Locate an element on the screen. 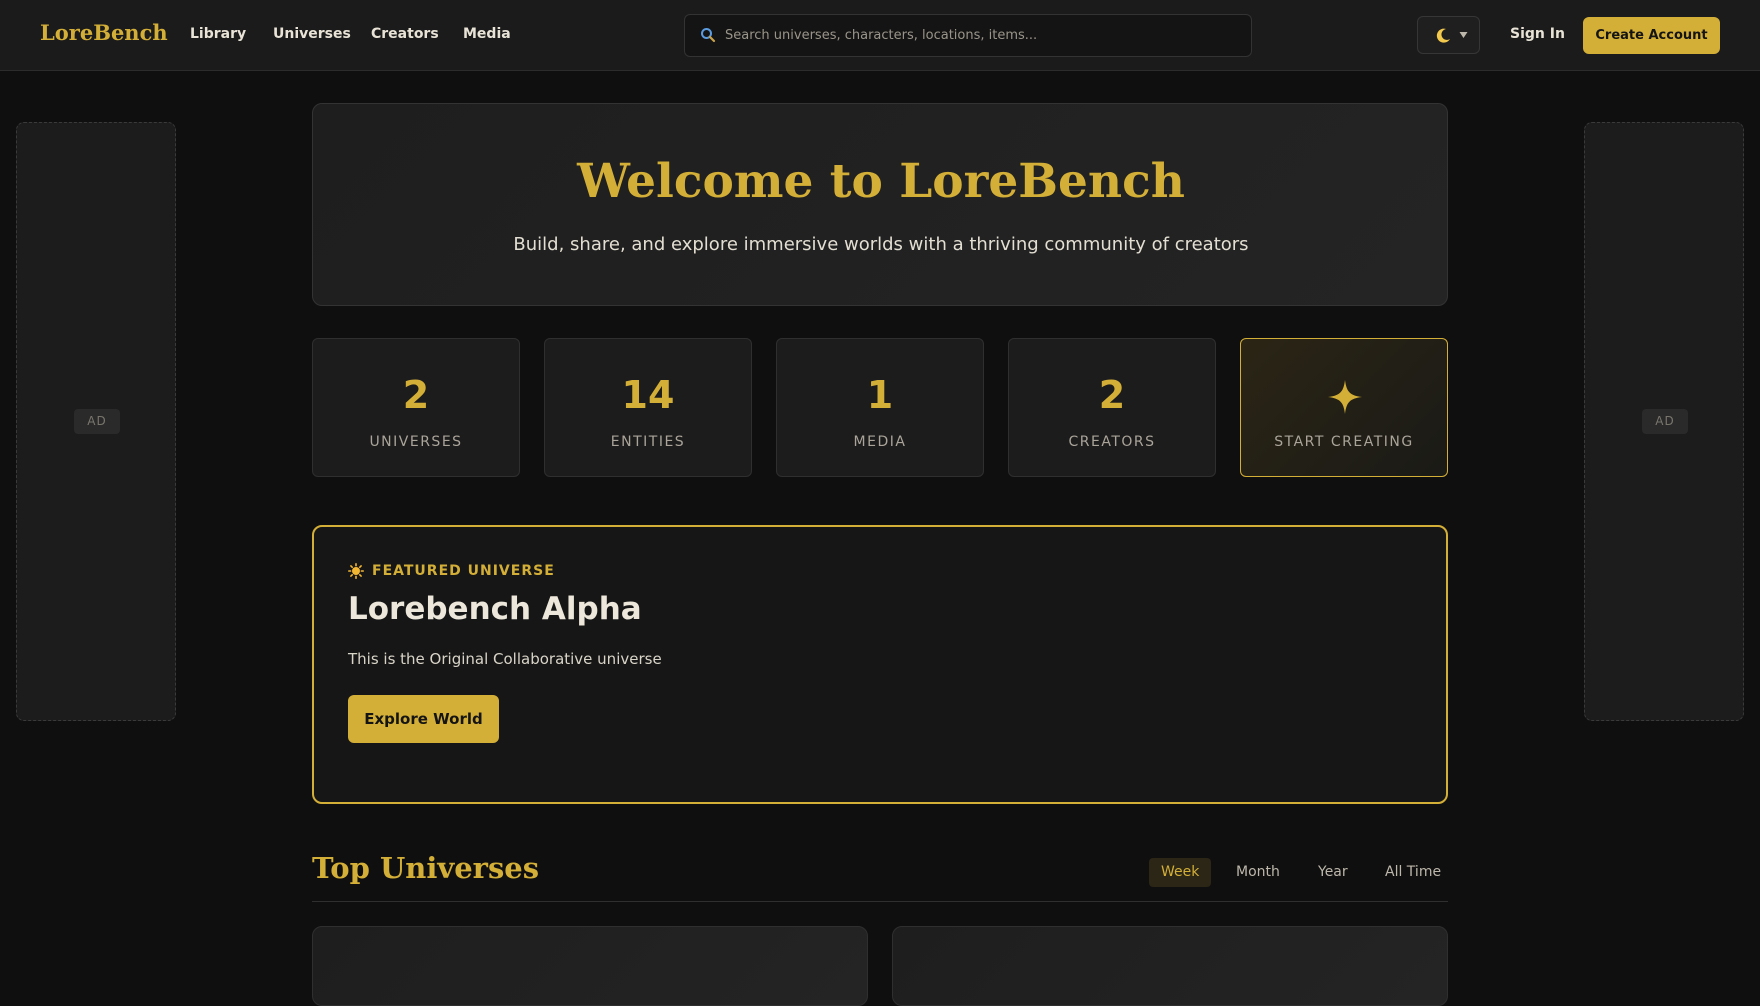  sun-icon is located at coordinates (356, 571).